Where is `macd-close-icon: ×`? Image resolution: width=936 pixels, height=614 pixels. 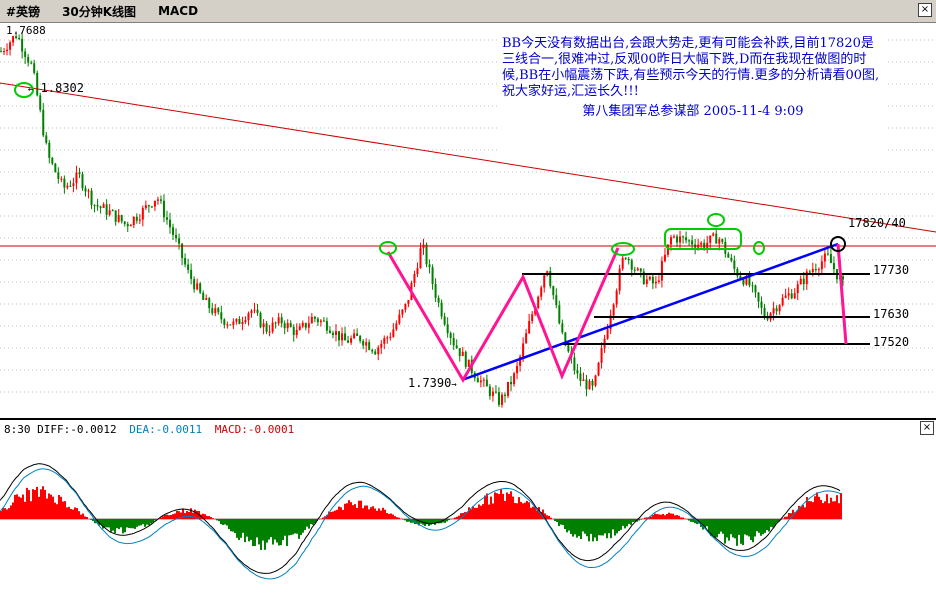 macd-close-icon: × is located at coordinates (927, 428).